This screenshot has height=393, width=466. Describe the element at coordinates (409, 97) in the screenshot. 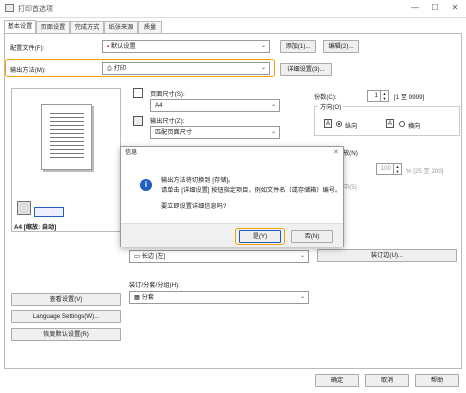

I see `copies-range: [1 至 9999]` at that location.